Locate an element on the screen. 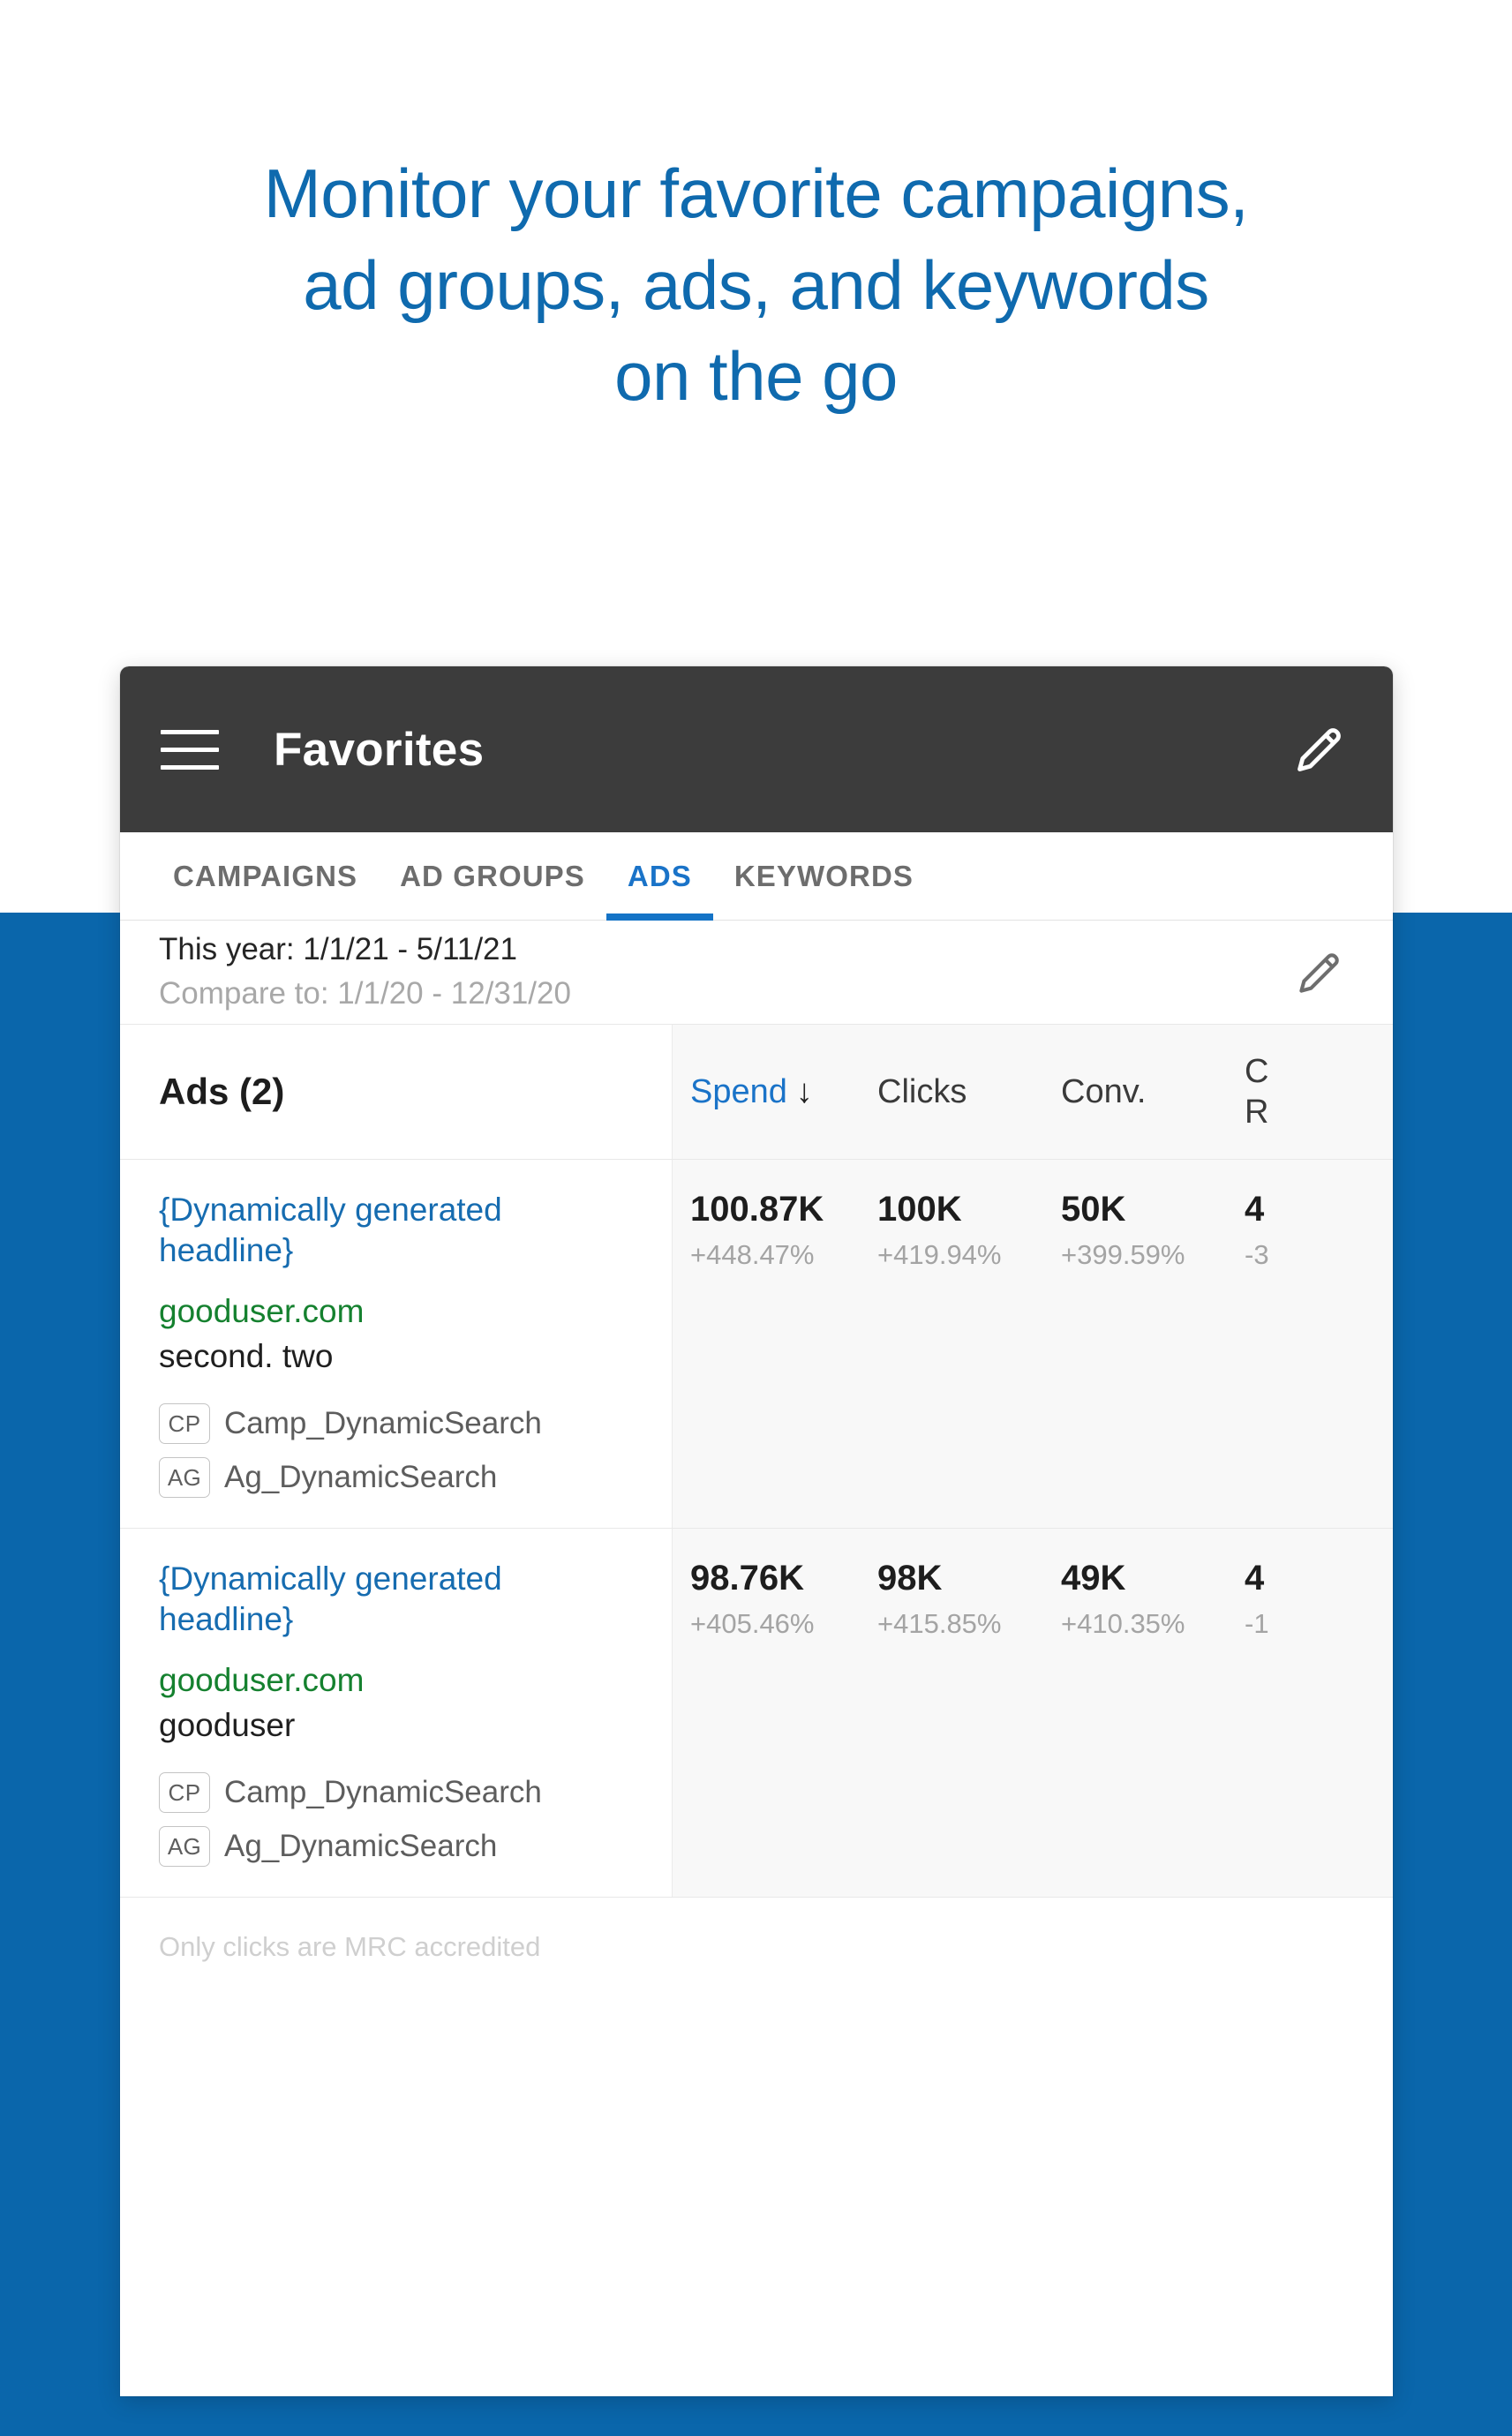 Image resolution: width=1512 pixels, height=2436 pixels. metric-conv-value: 50K is located at coordinates (1093, 1209).